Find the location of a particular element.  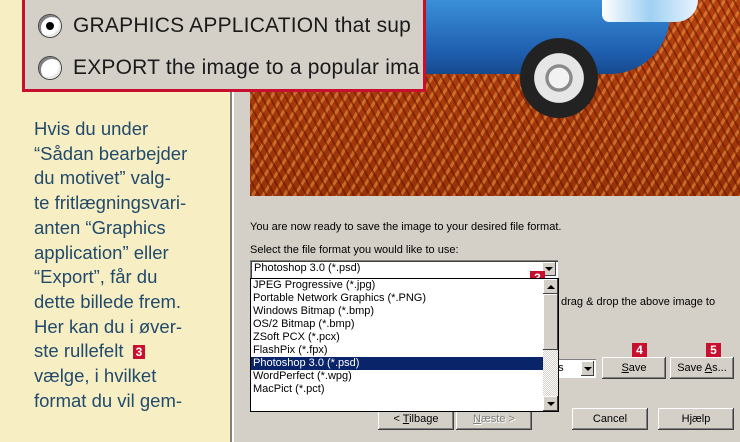

chevron-up-icon is located at coordinates (550, 286).